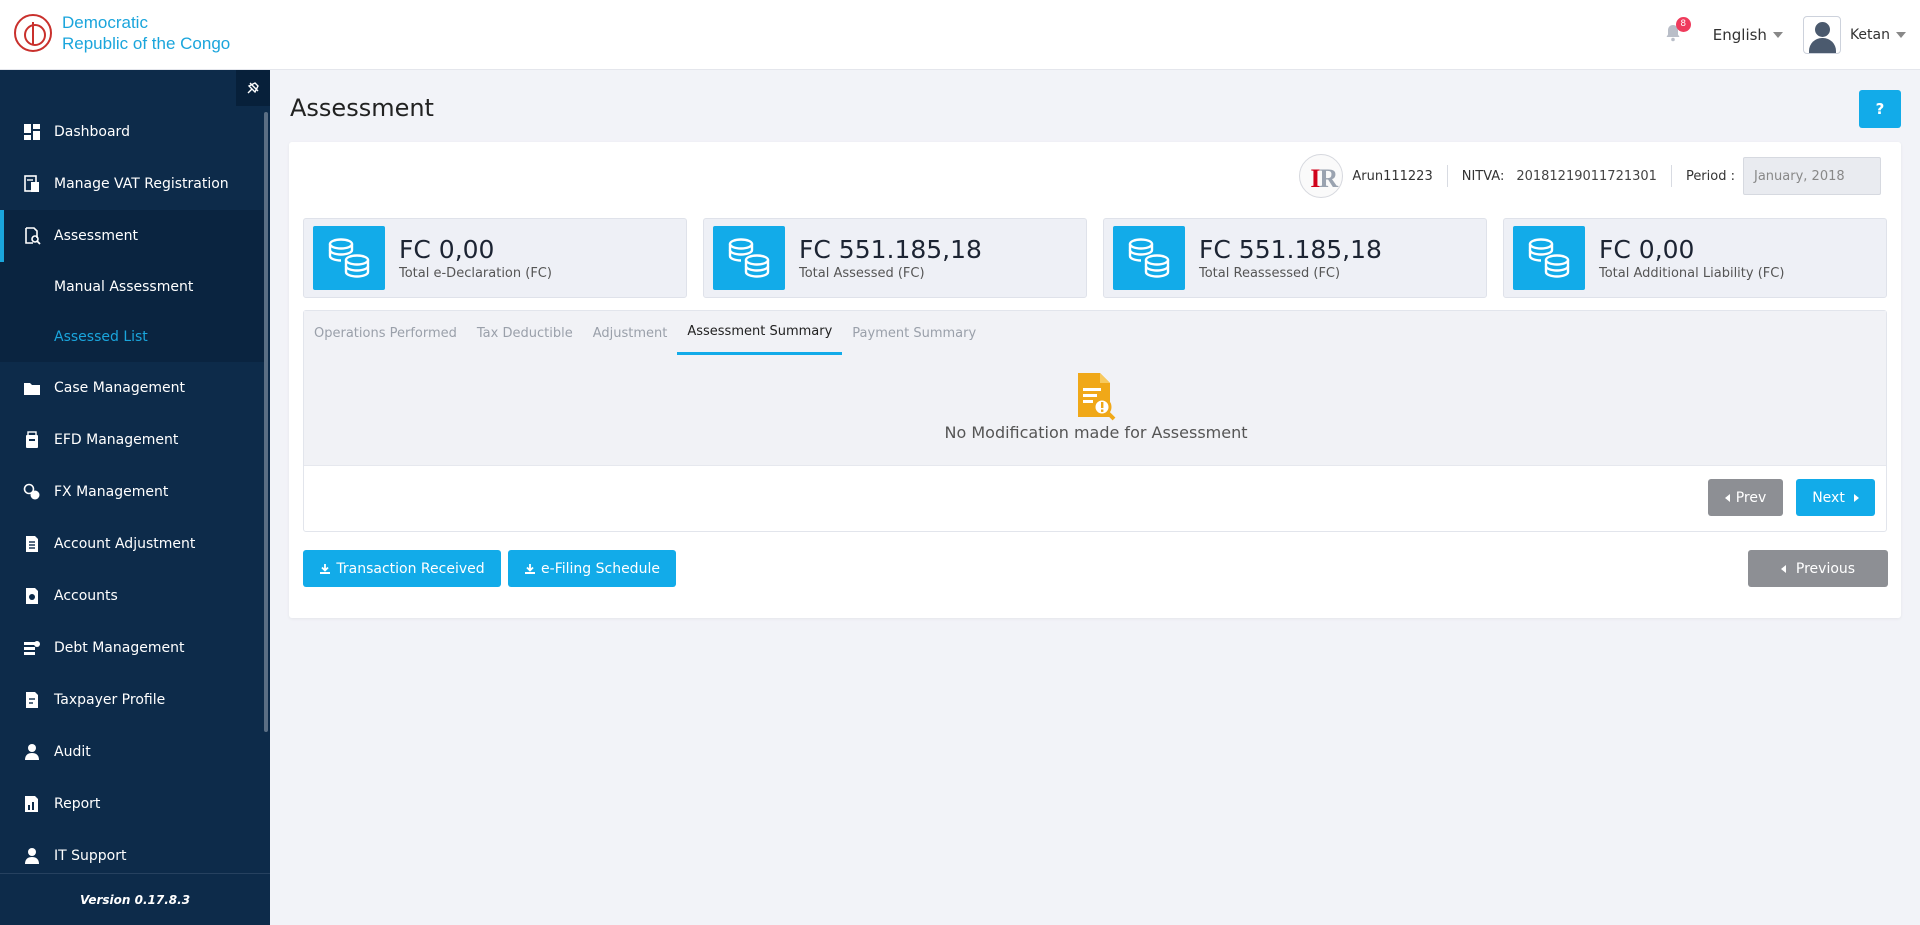 The width and height of the screenshot is (1920, 925). I want to click on folder-icon, so click(32, 388).